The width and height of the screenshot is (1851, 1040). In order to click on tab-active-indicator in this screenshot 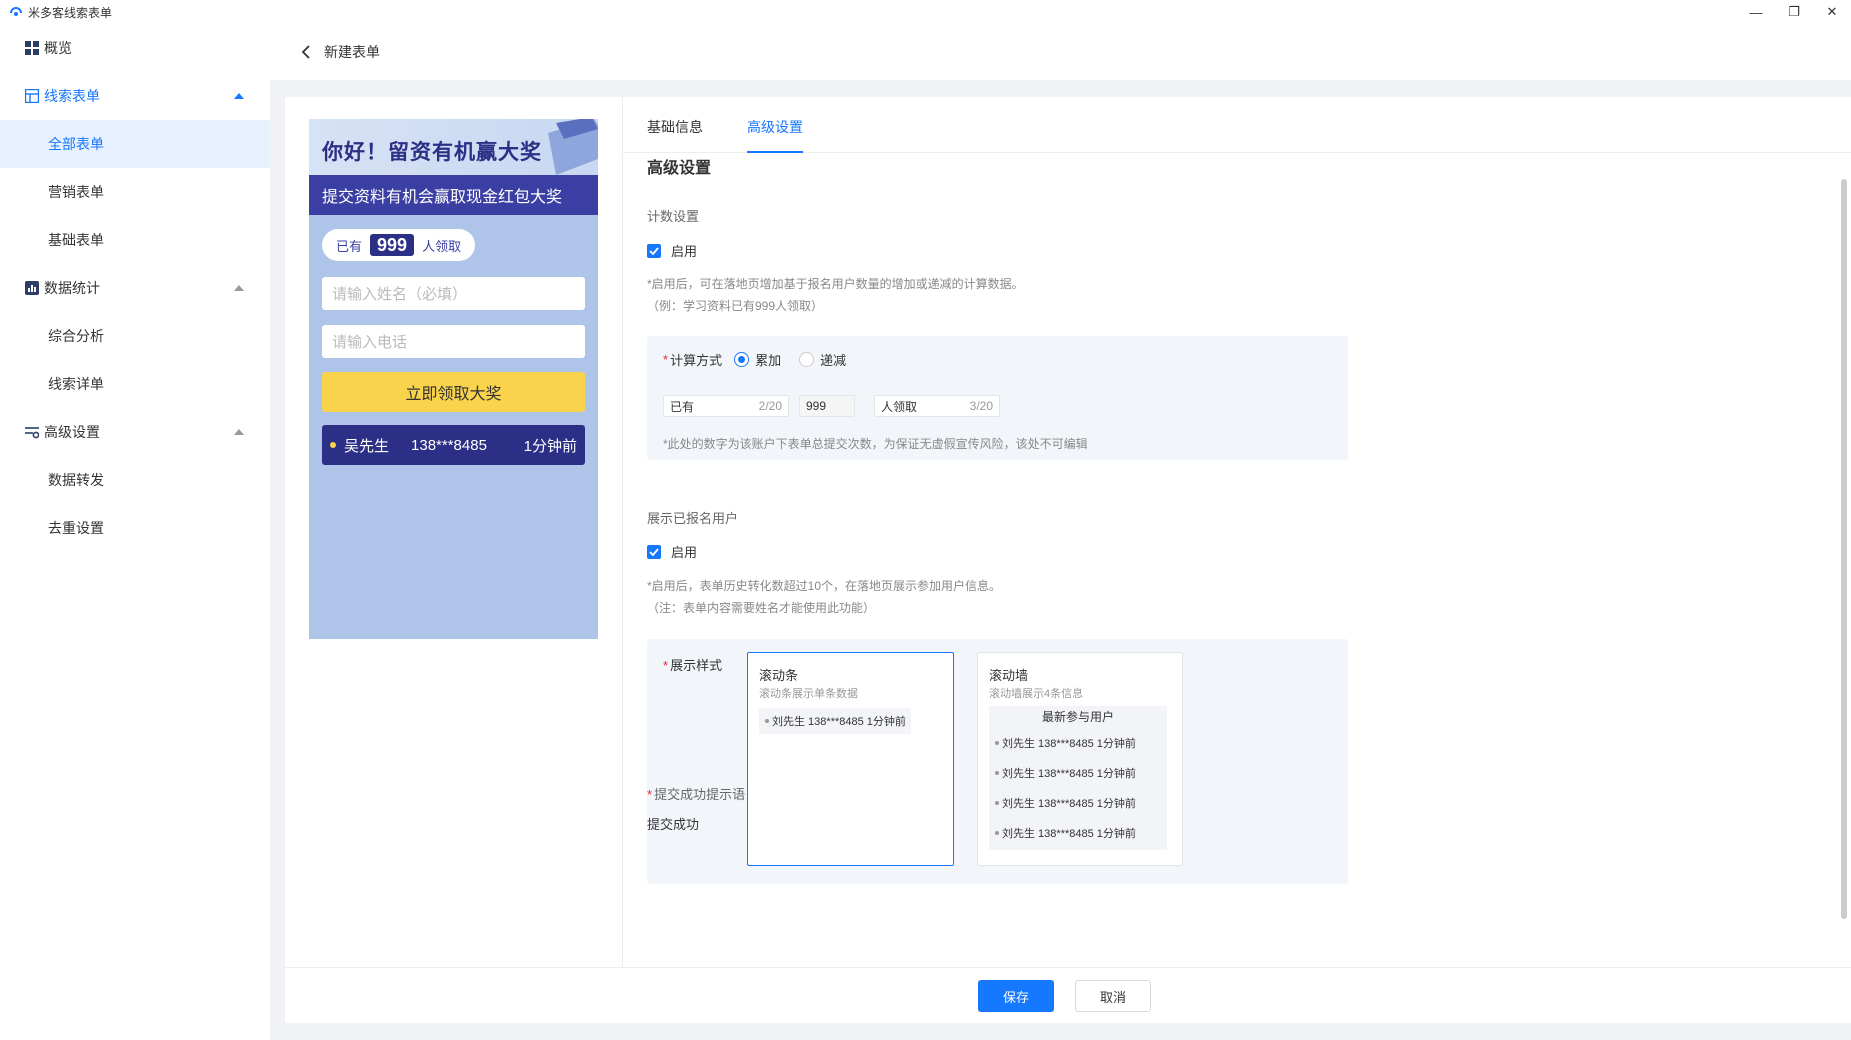, I will do `click(775, 152)`.